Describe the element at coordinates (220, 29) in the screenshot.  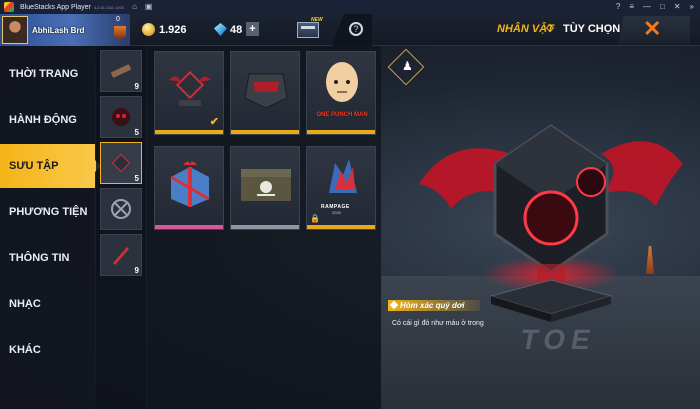
I see `diamond-icon` at that location.